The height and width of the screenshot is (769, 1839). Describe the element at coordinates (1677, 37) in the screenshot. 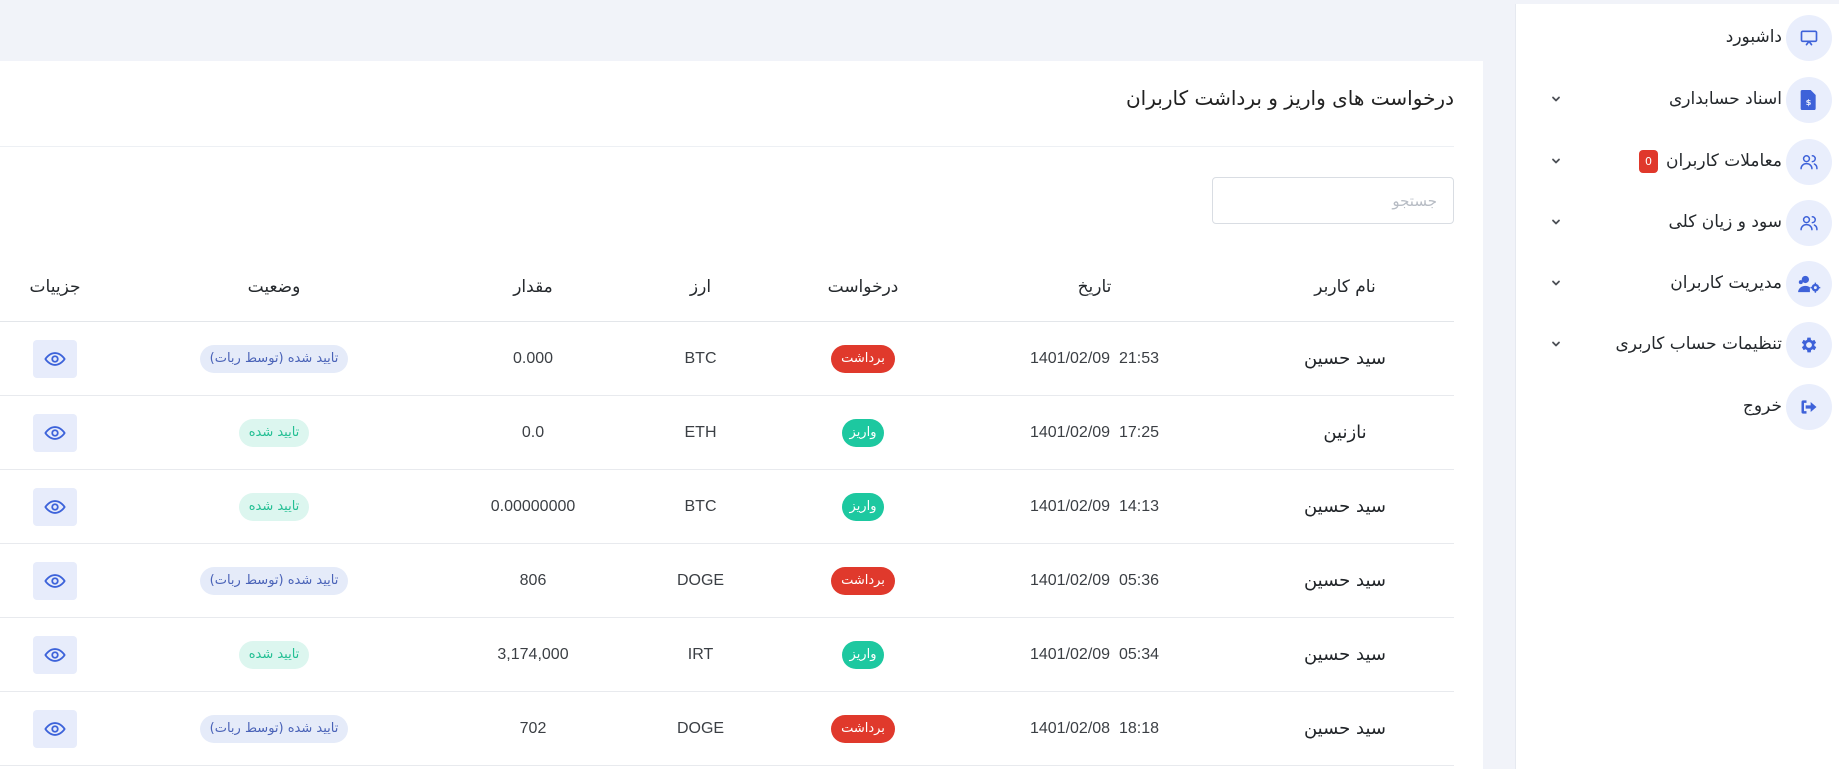

I see `sidebar-item-1: داشبورد` at that location.